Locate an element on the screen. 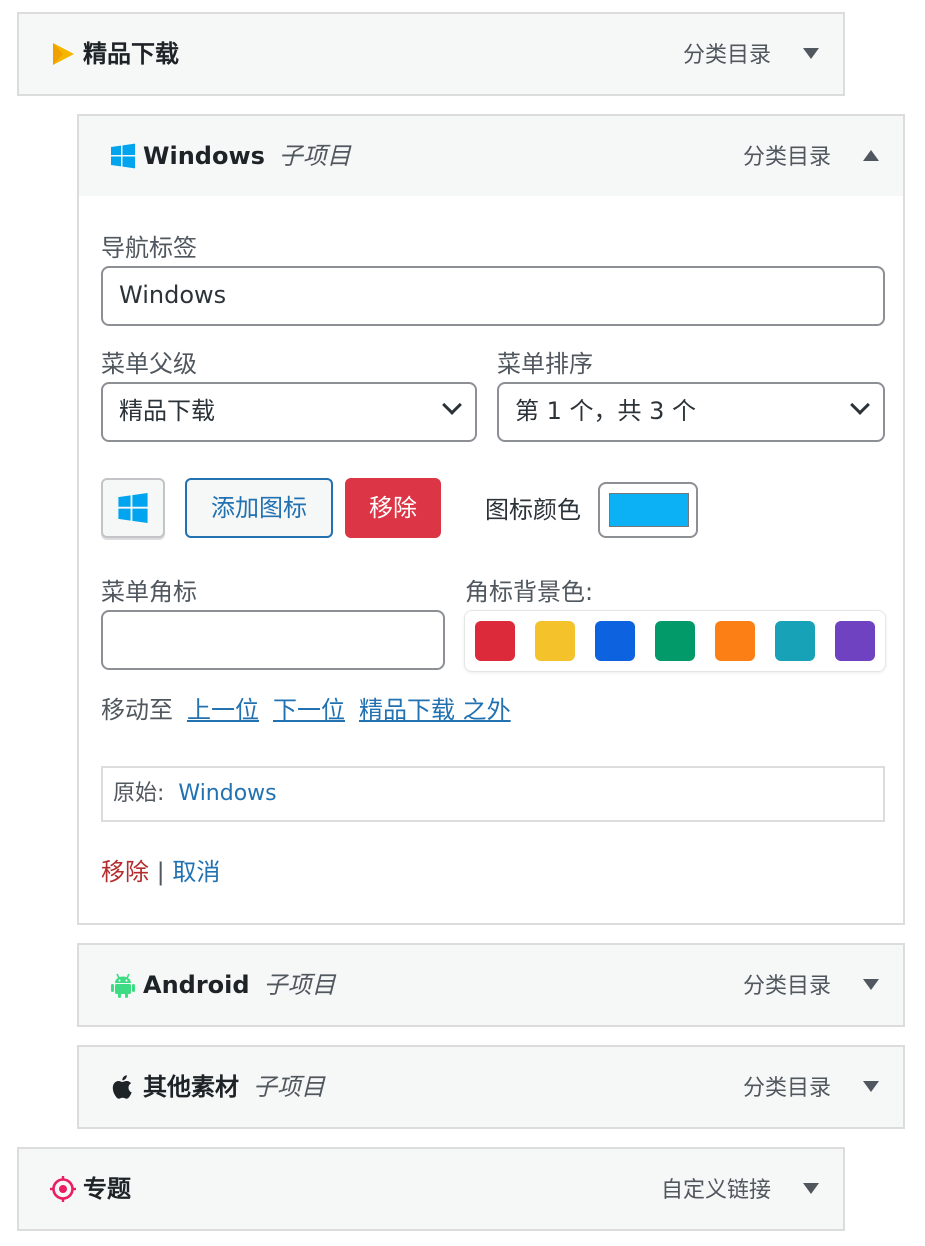 The height and width of the screenshot is (1246, 925). badge-color-palette is located at coordinates (675, 641).